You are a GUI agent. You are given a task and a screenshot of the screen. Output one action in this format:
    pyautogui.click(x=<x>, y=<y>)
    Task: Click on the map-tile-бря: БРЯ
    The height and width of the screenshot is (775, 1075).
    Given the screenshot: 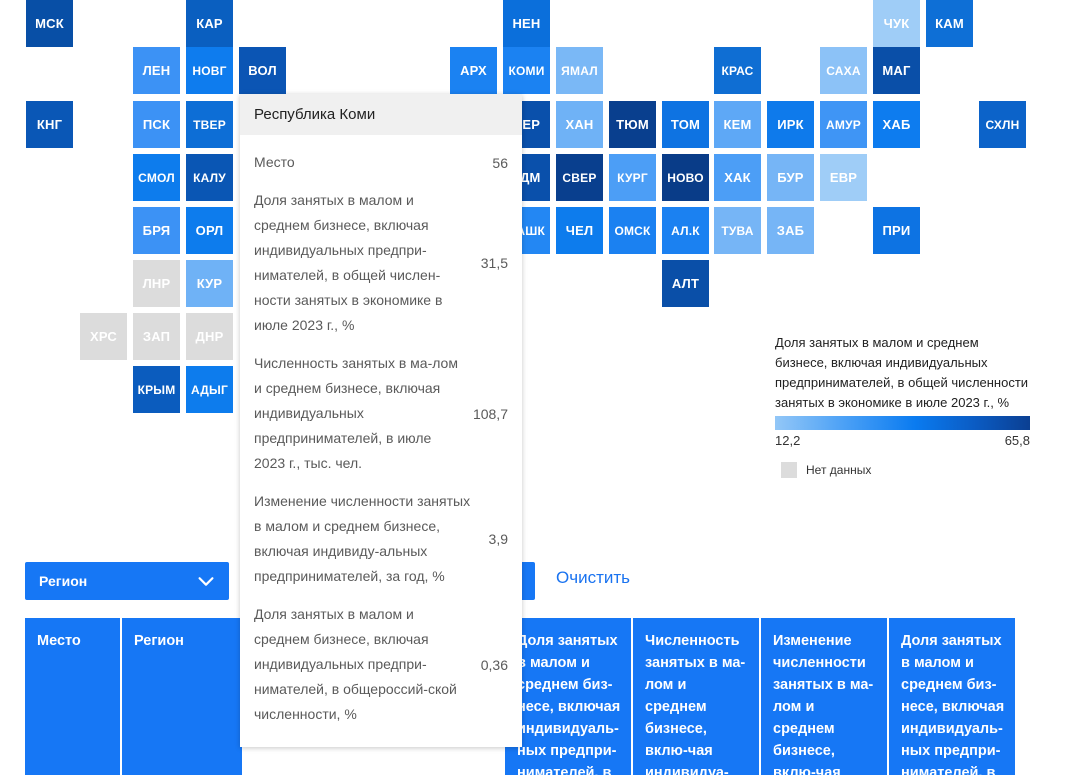 What is the action you would take?
    pyautogui.click(x=156, y=230)
    